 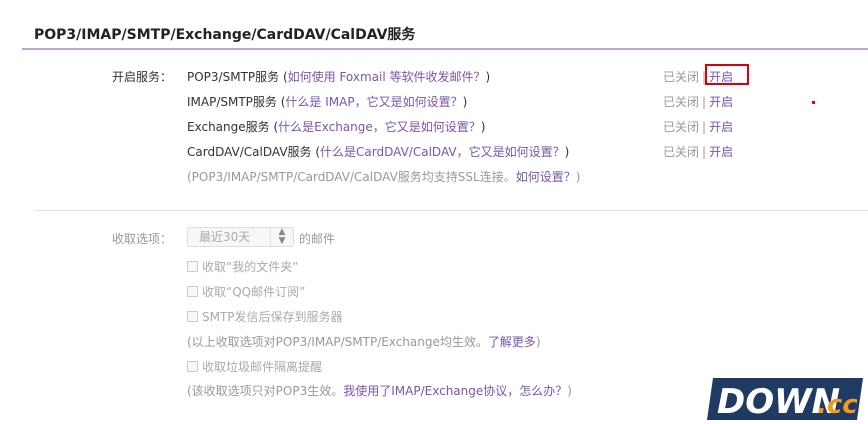 What do you see at coordinates (265, 391) in the screenshot?
I see `note-text: (该收取选项只对POP3生效。` at bounding box center [265, 391].